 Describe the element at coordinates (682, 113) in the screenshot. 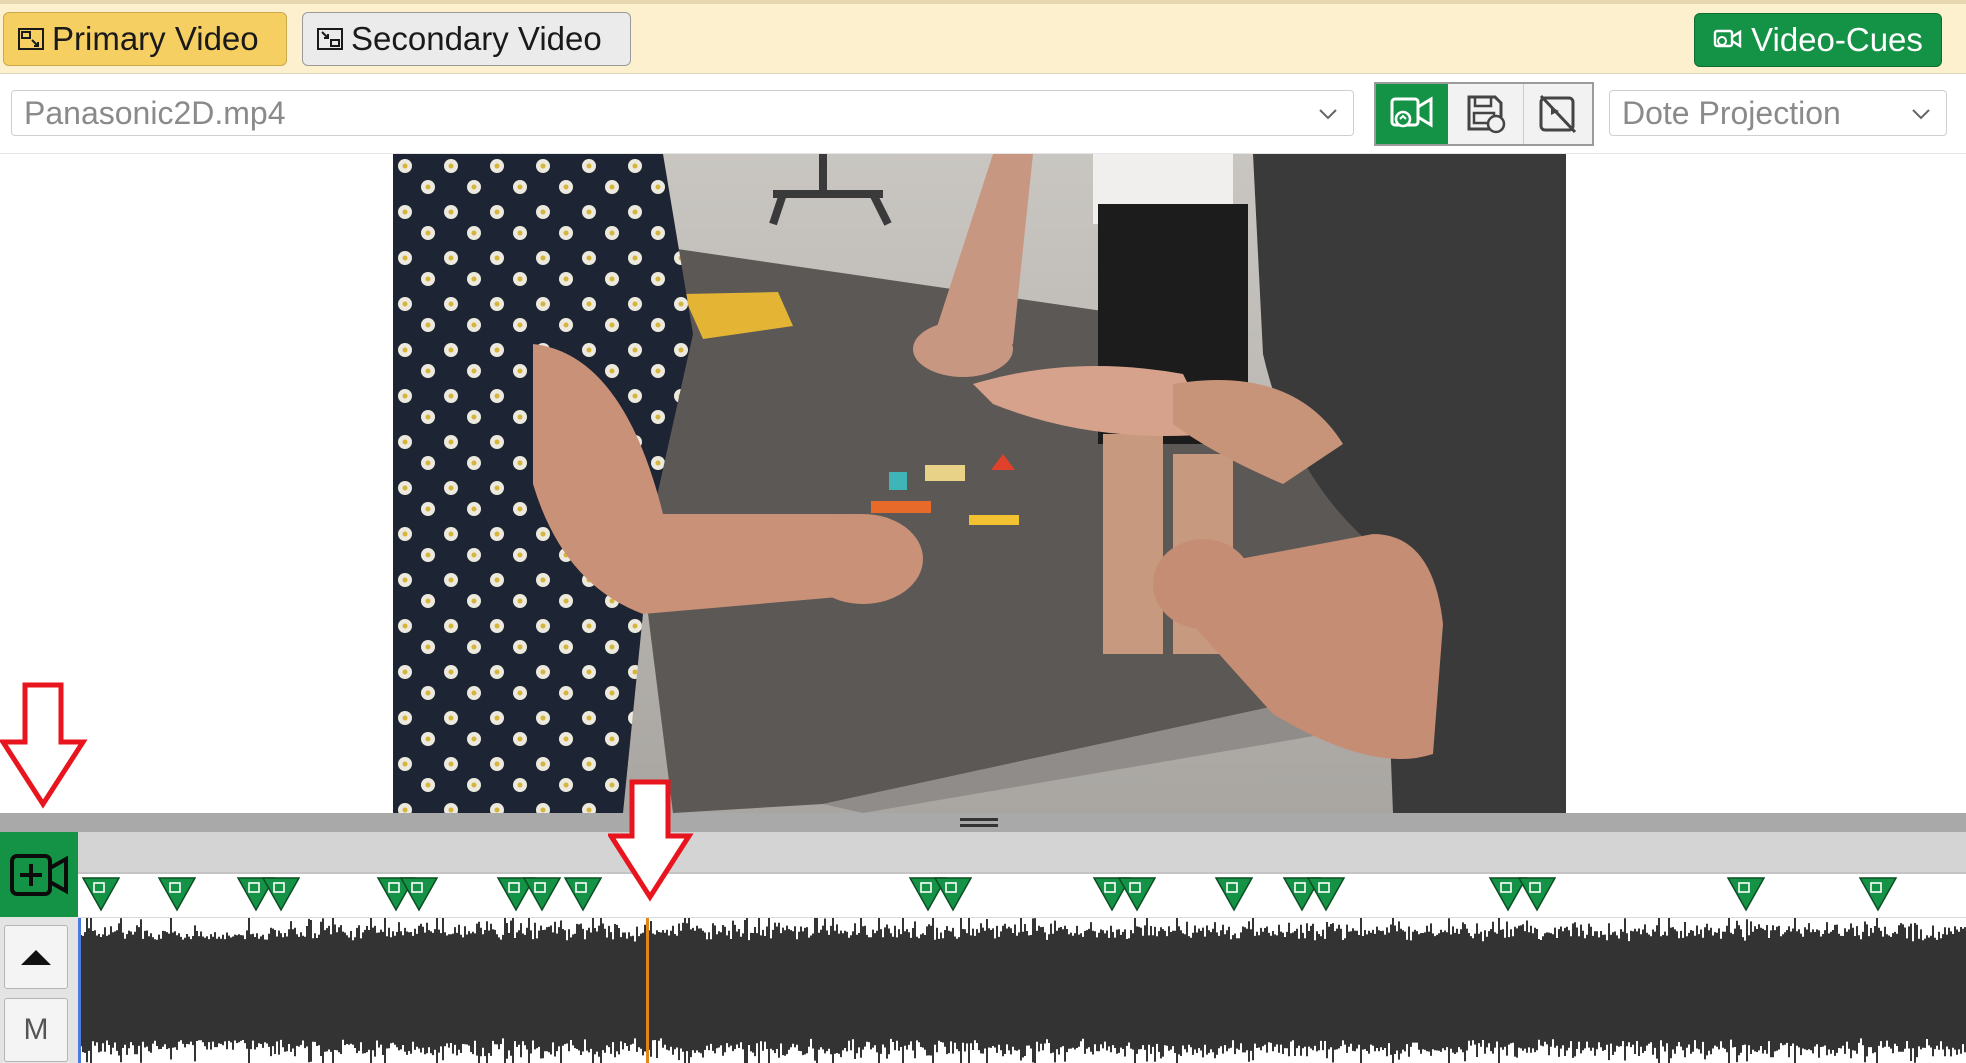

I see `video-file-select: Panasonic2D.mp4` at that location.